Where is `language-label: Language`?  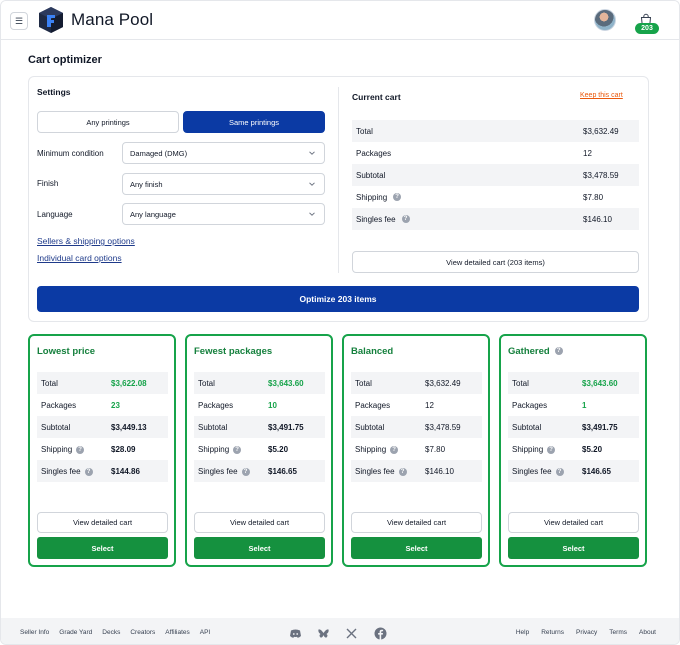 language-label: Language is located at coordinates (55, 214).